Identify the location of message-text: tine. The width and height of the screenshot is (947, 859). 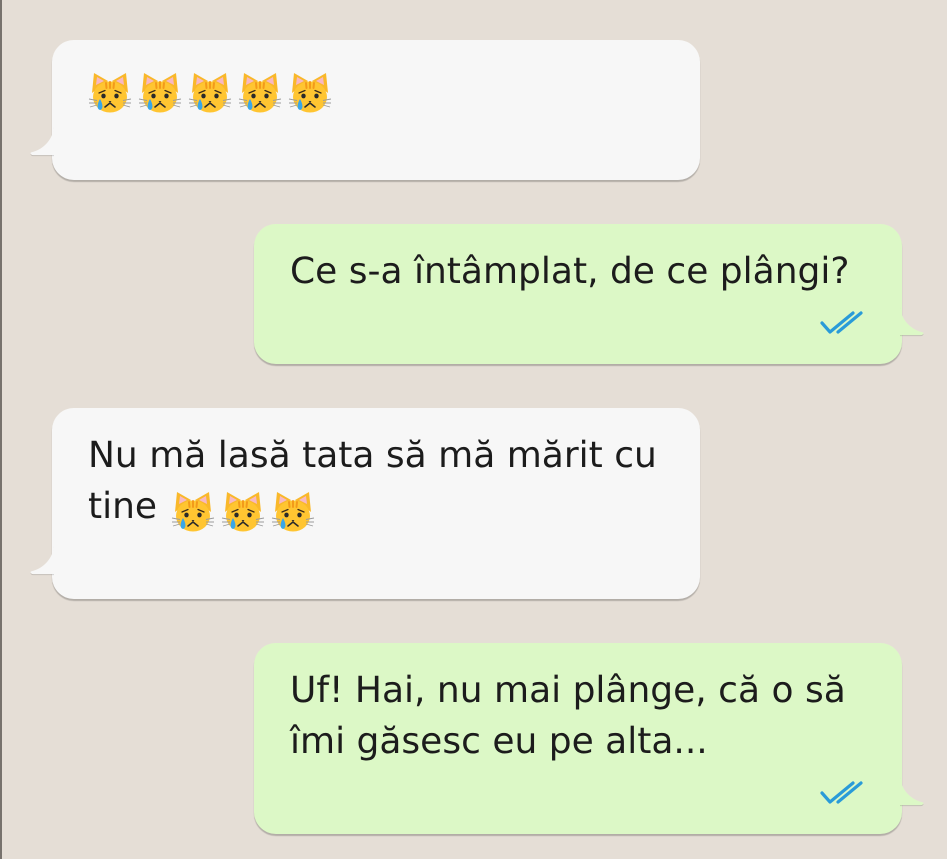
(123, 507).